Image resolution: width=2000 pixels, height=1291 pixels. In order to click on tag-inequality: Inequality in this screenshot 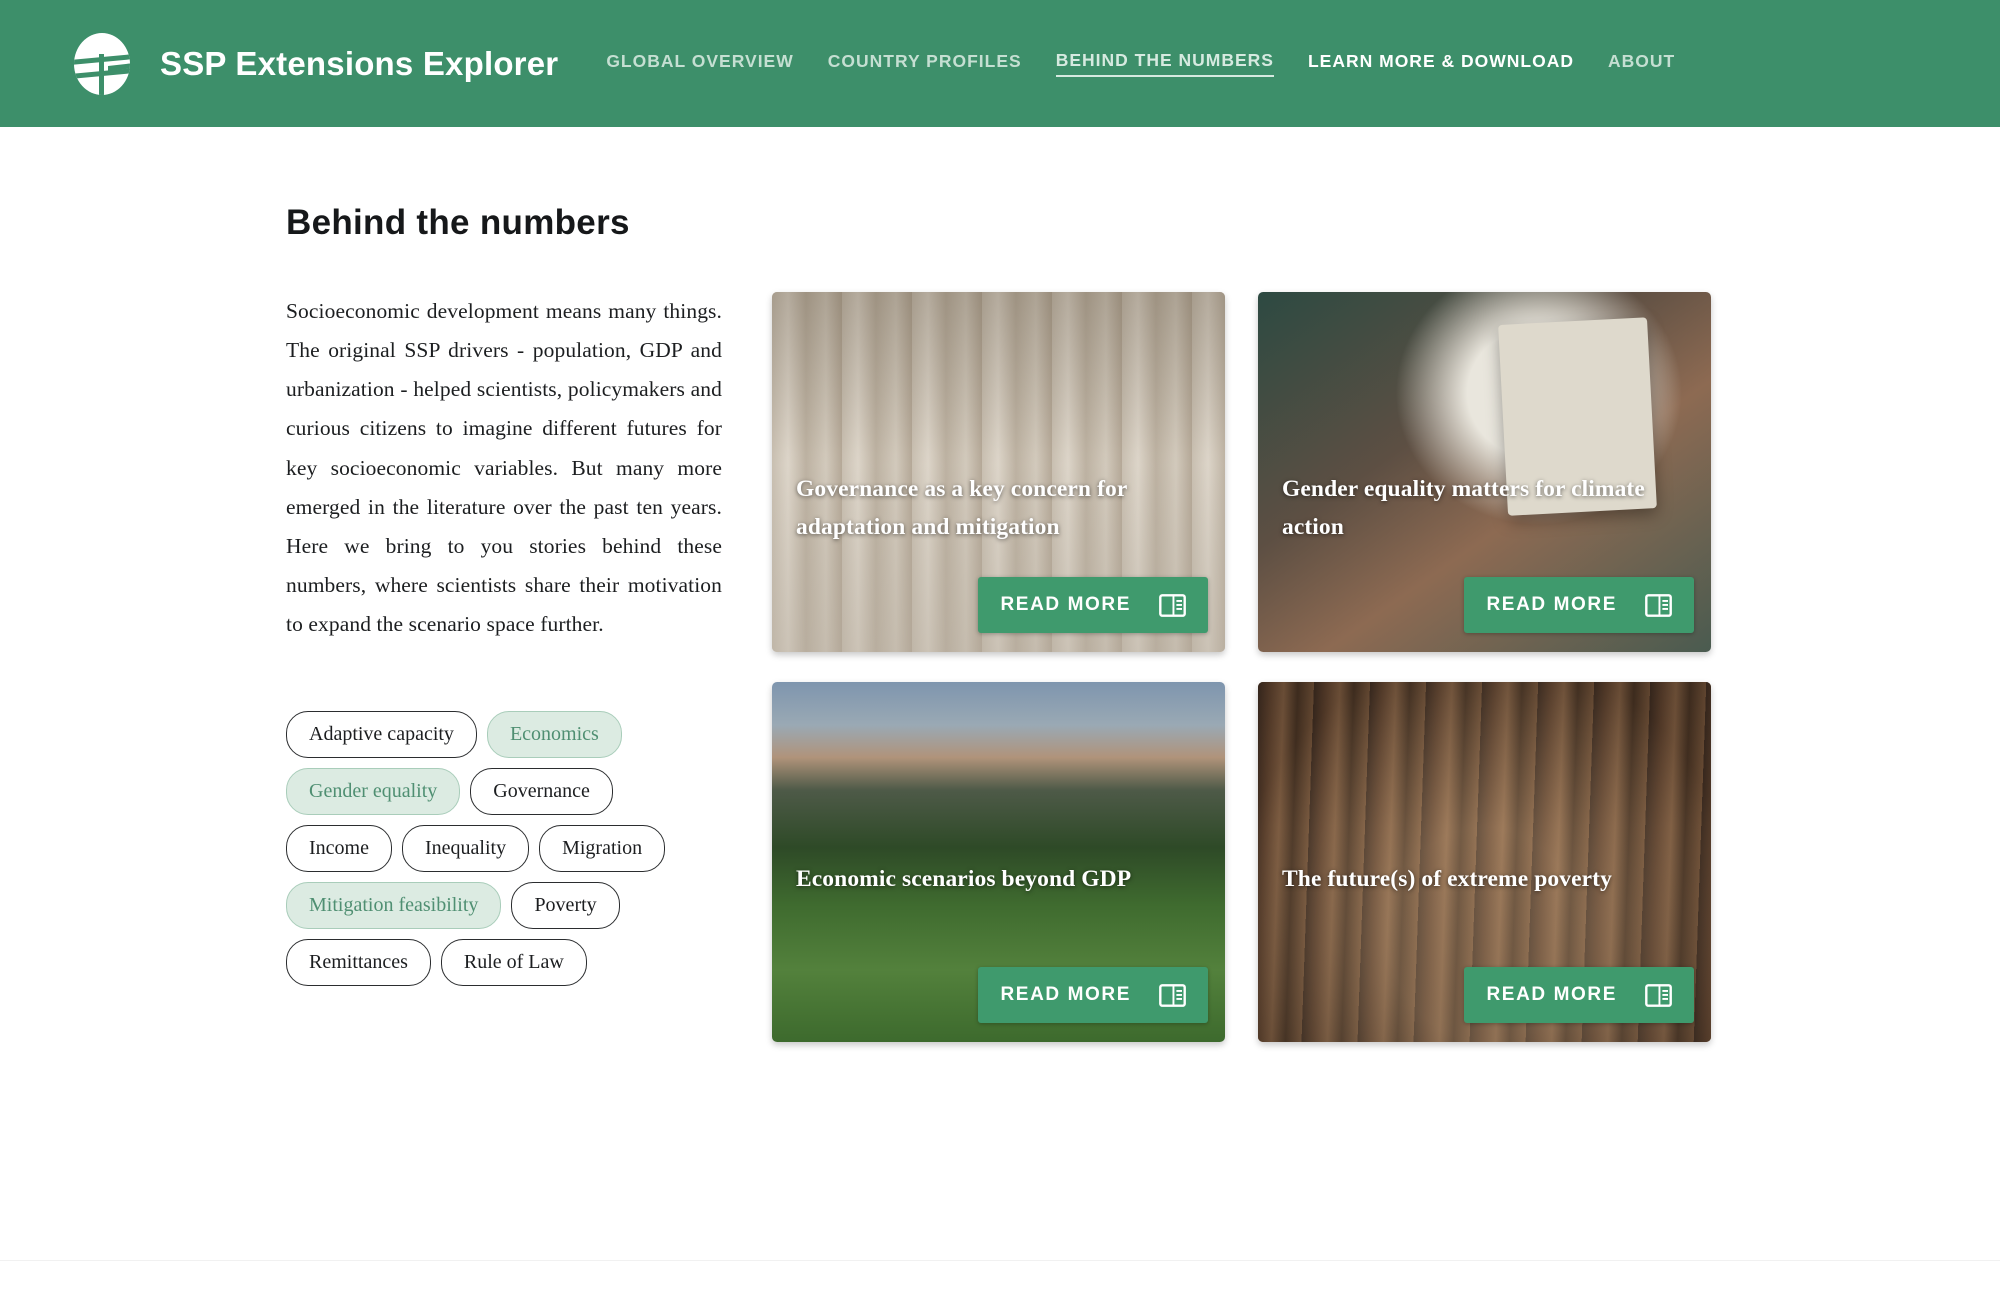, I will do `click(465, 849)`.